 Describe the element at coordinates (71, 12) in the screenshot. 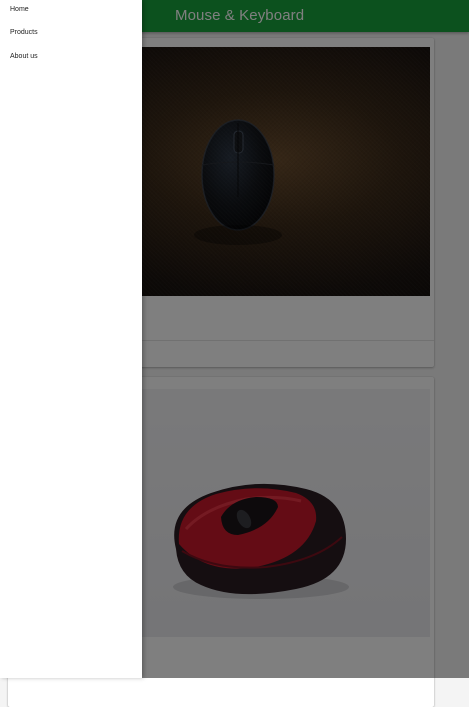

I see `drawer-item-home: Home` at that location.